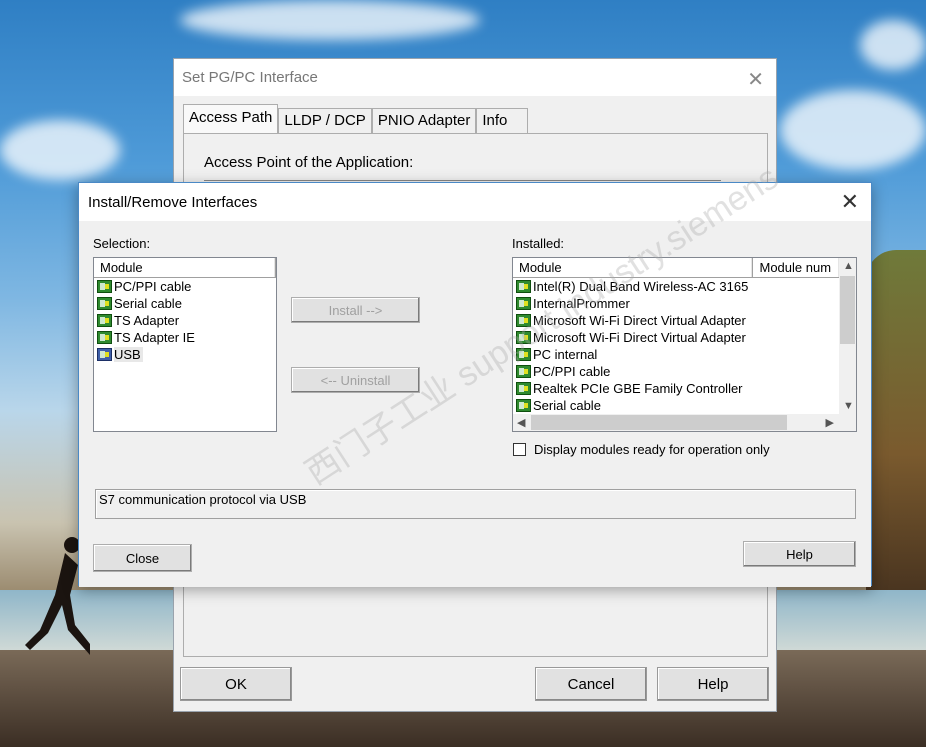  I want to click on tab-bar: Access Path LLDP / DCP PNIO Adapter Info, so click(356, 119).